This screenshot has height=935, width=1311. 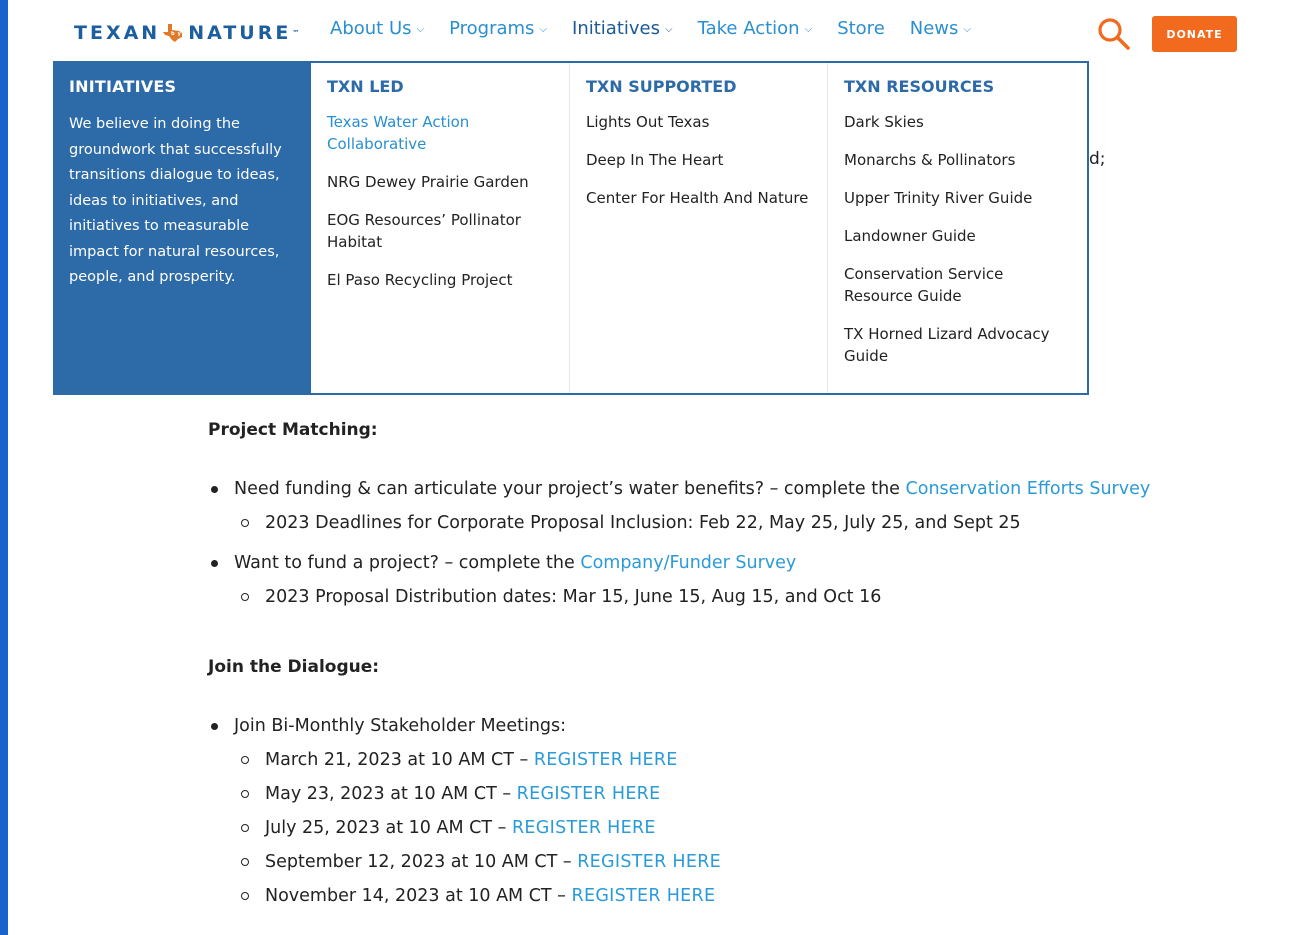 What do you see at coordinates (296, 33) in the screenshot?
I see `logo-trademark: ™` at bounding box center [296, 33].